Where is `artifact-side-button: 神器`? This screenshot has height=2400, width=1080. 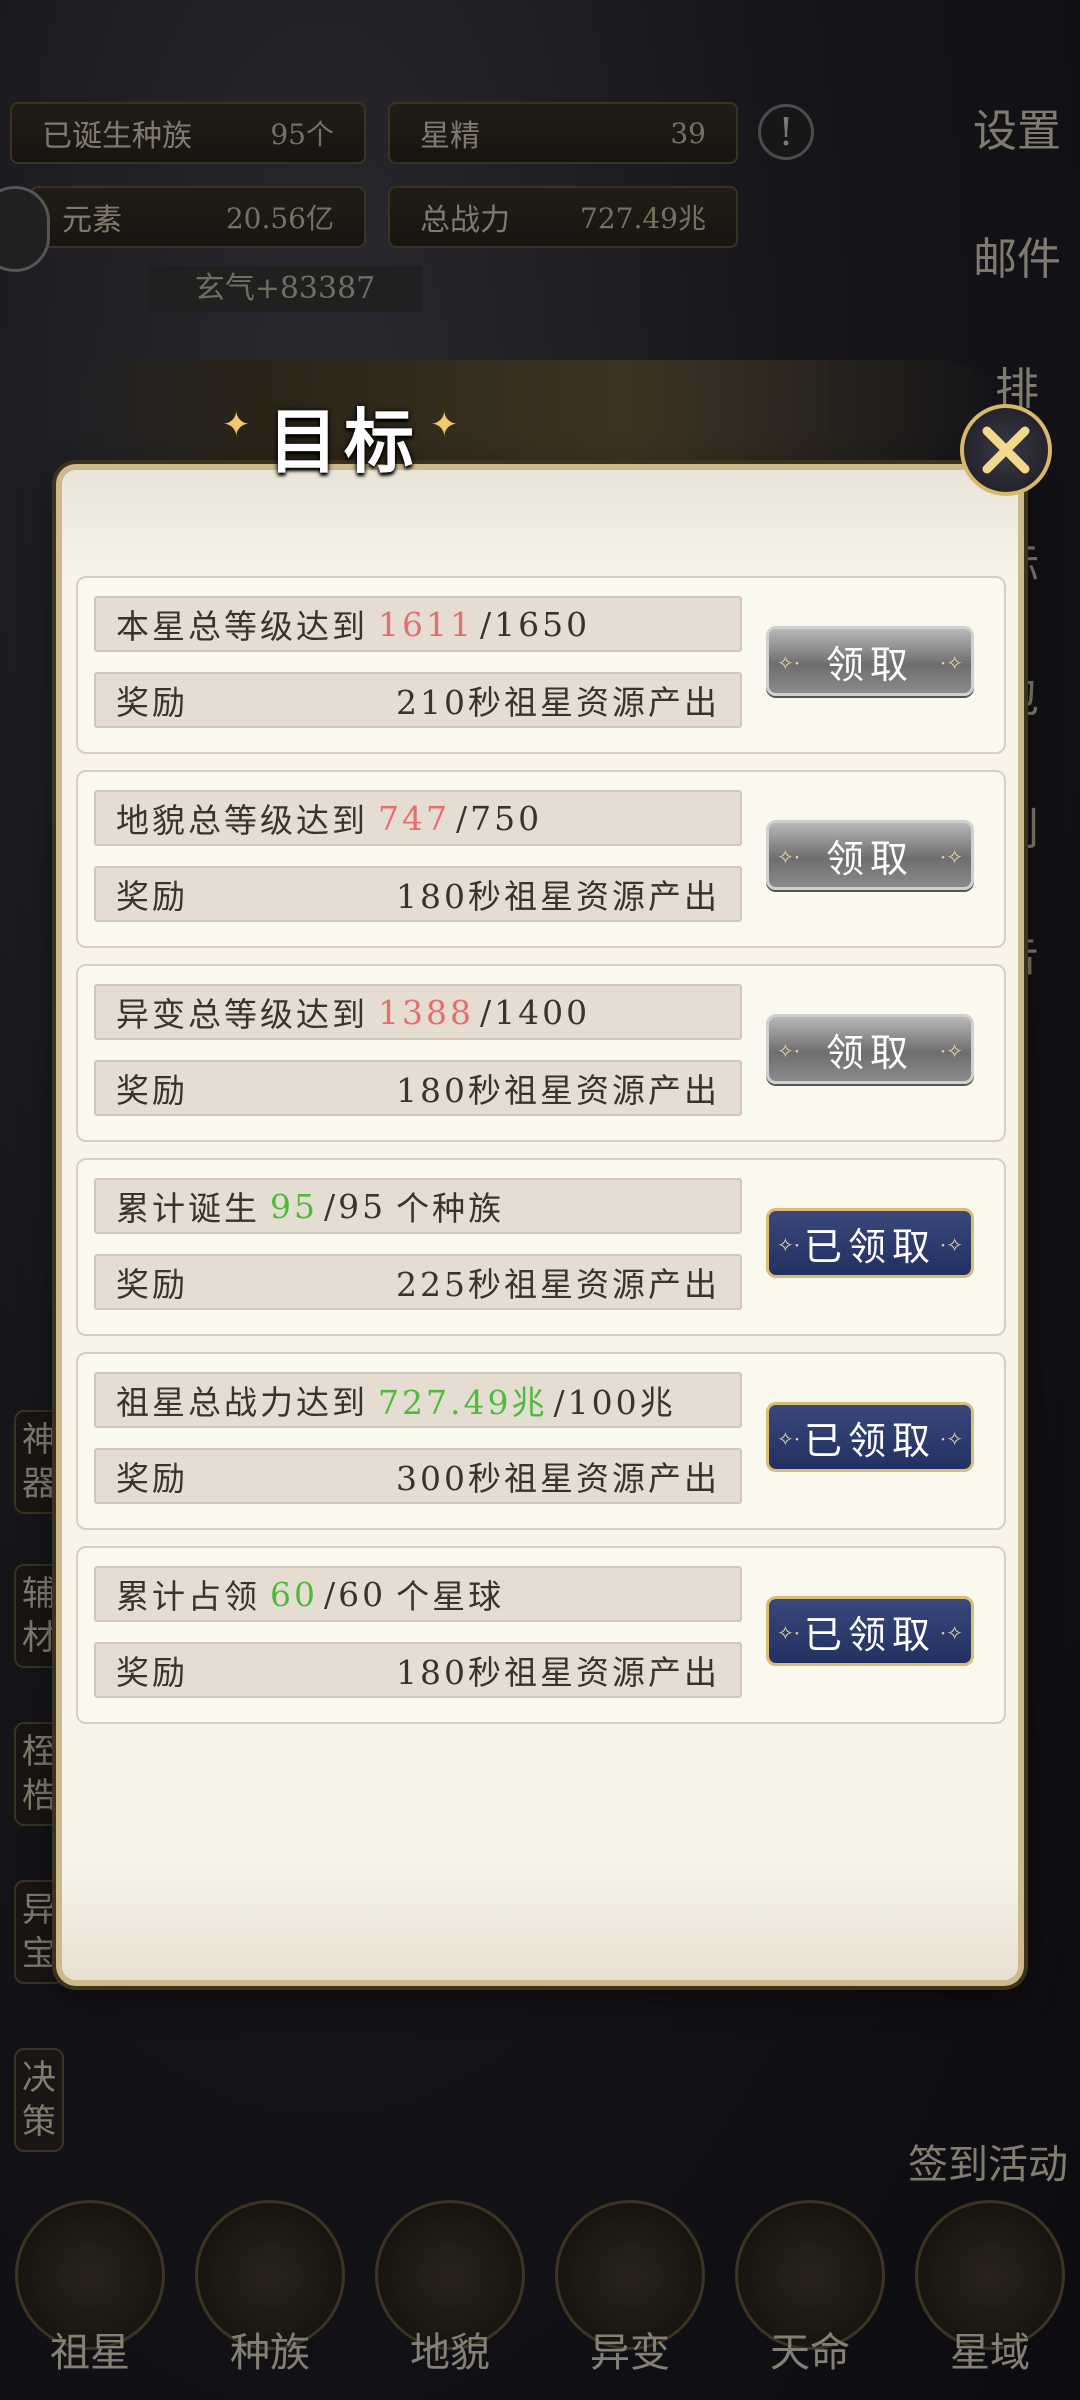 artifact-side-button: 神器 is located at coordinates (39, 1462).